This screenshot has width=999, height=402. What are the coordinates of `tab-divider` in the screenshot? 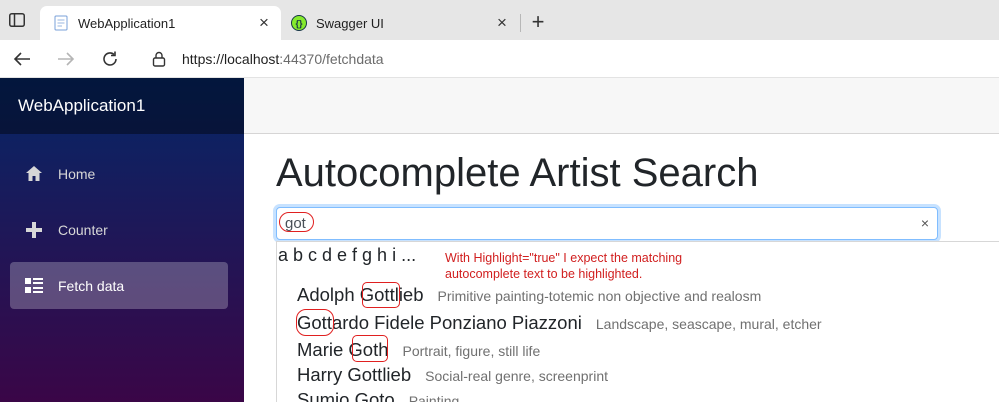 It's located at (520, 23).